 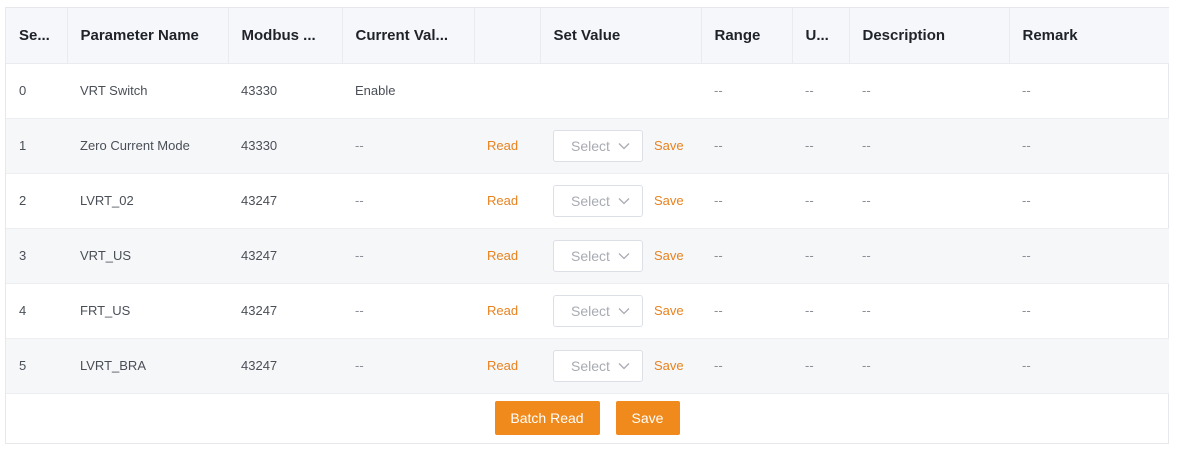 What do you see at coordinates (36, 366) in the screenshot?
I see `cell-seq: 5` at bounding box center [36, 366].